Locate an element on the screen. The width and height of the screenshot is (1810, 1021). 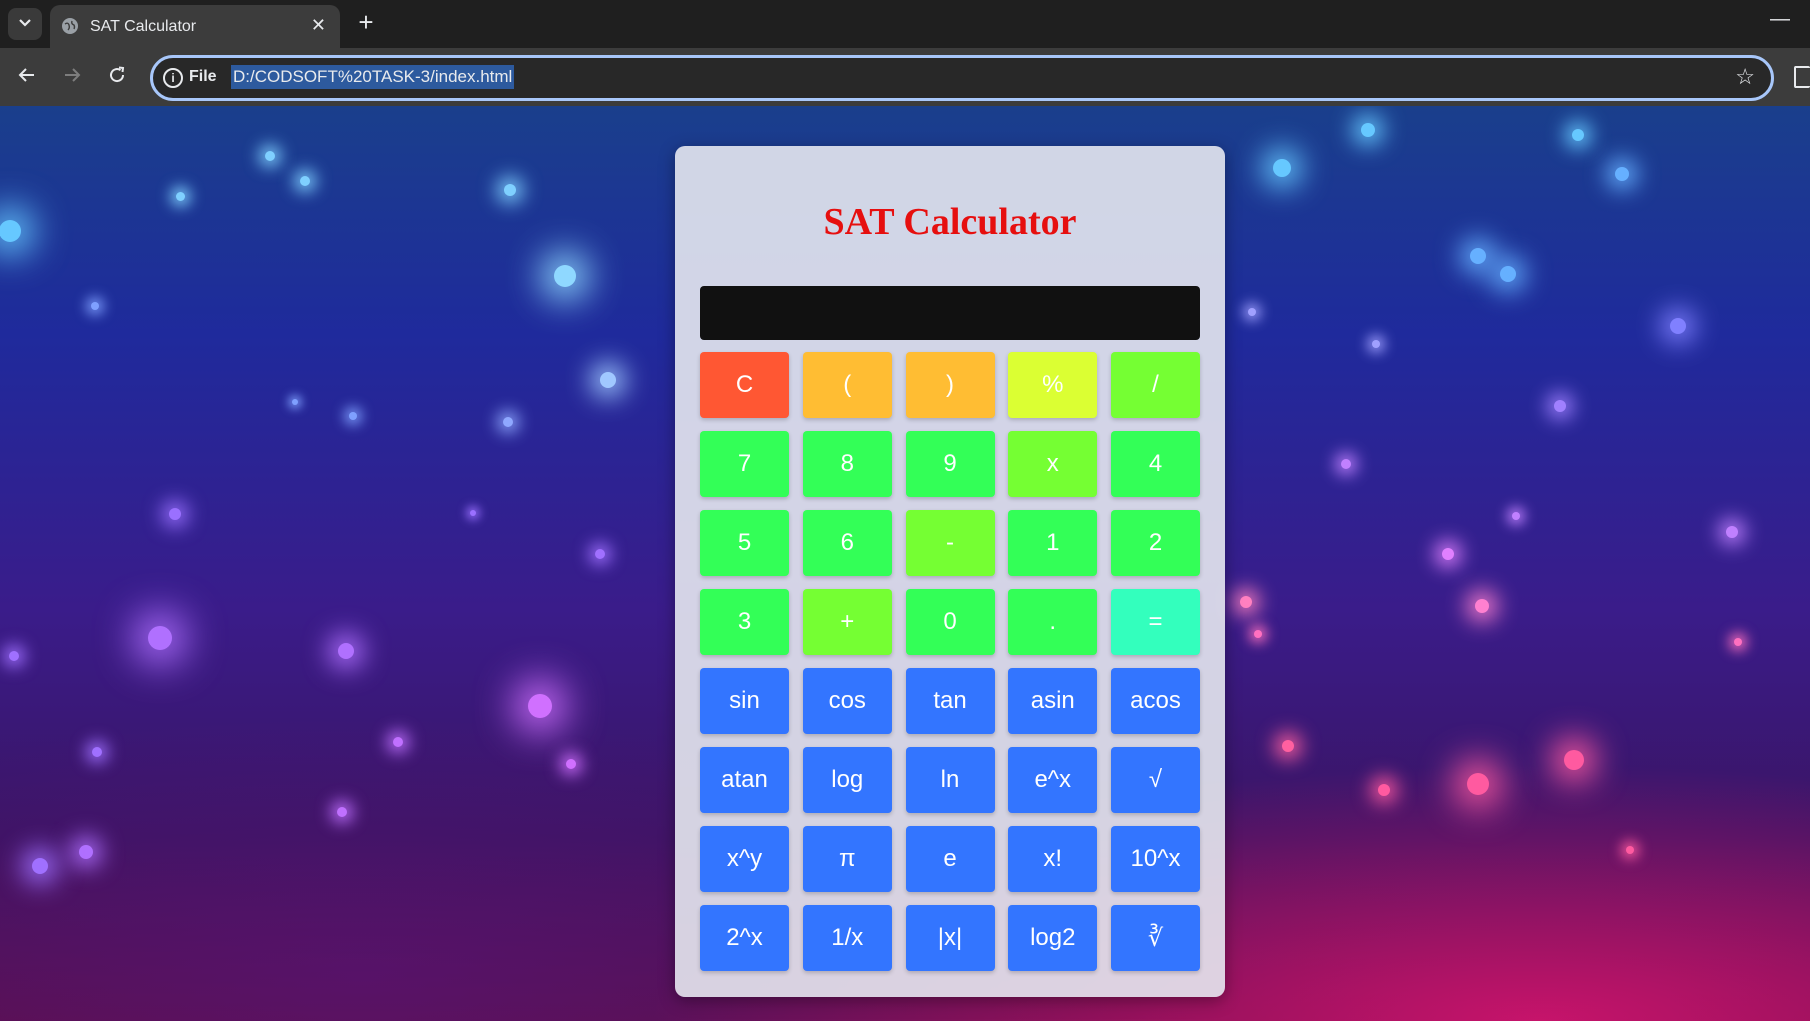
tab-sat-calculator: SAT Calculator ✕ is located at coordinates (195, 26).